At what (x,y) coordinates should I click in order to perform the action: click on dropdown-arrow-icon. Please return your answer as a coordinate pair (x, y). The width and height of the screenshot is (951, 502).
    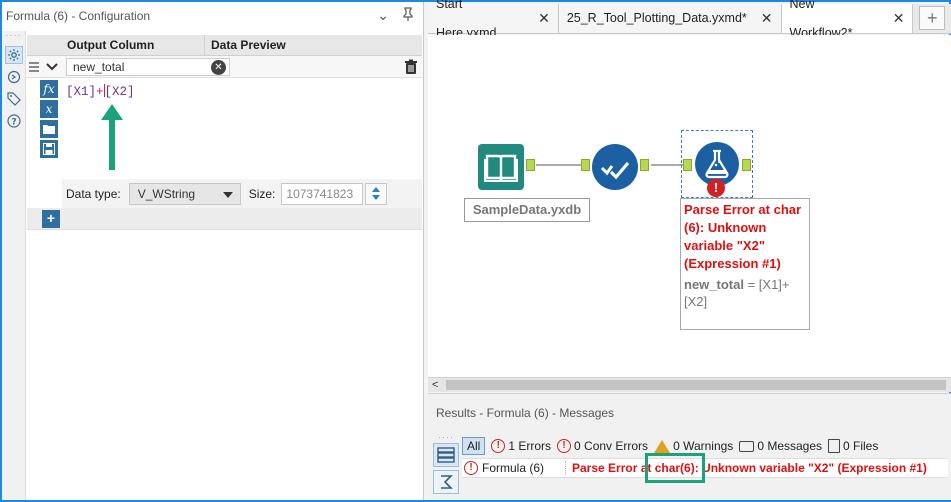
    Looking at the image, I should click on (227, 194).